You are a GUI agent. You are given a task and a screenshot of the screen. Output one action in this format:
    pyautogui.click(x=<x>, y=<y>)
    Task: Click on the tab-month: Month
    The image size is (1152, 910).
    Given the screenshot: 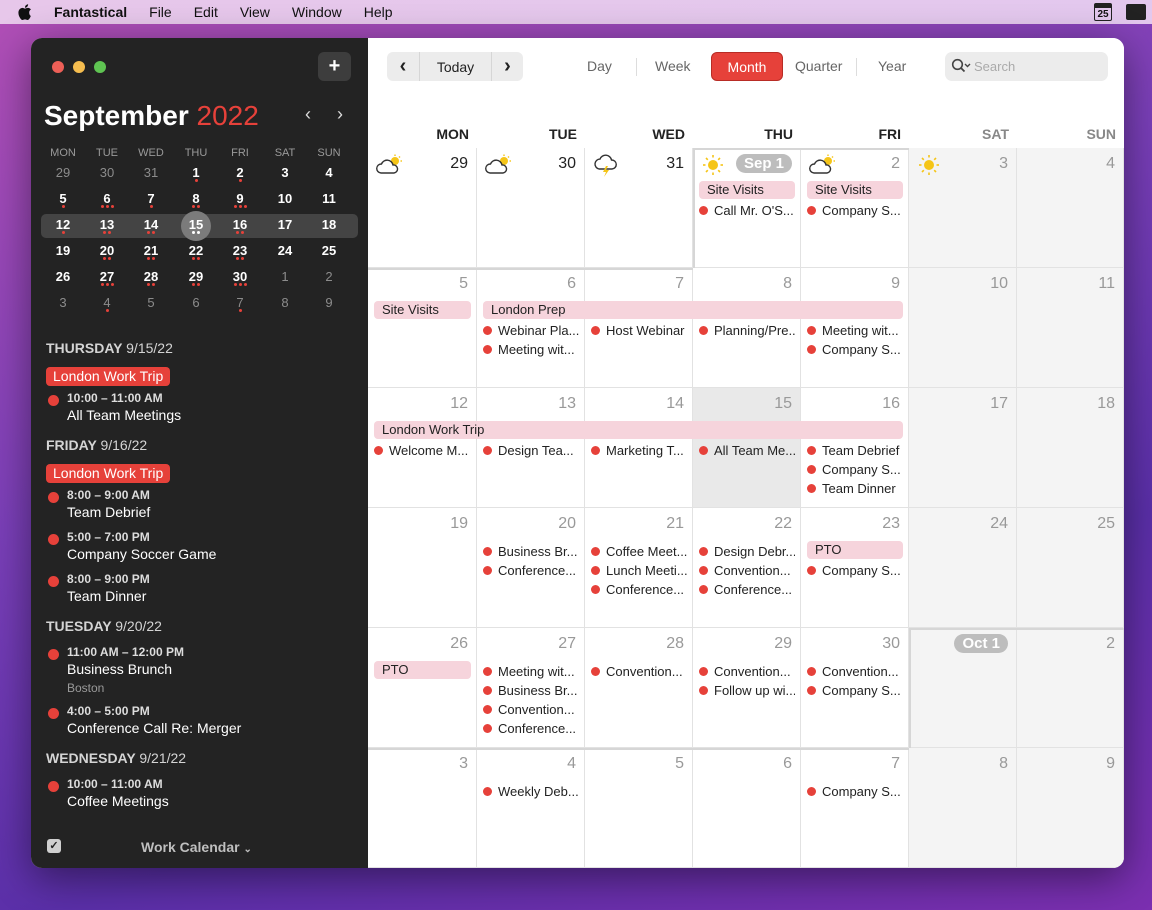 What is the action you would take?
    pyautogui.click(x=747, y=66)
    